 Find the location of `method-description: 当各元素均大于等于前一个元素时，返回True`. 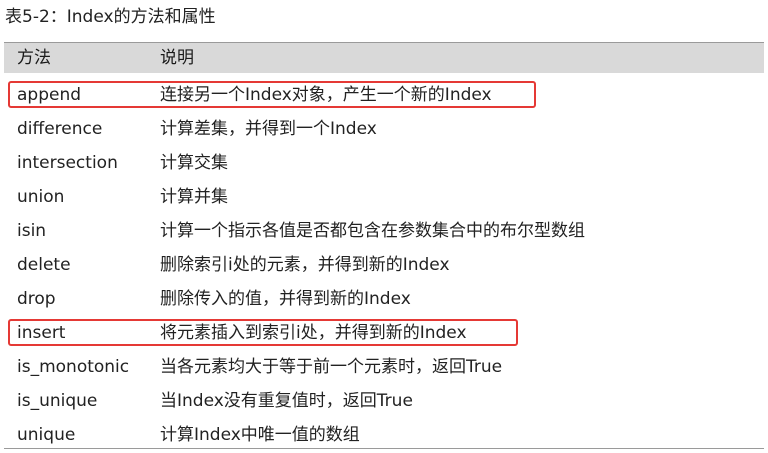

method-description: 当各元素均大于等于前一个元素时，返回True is located at coordinates (331, 367).